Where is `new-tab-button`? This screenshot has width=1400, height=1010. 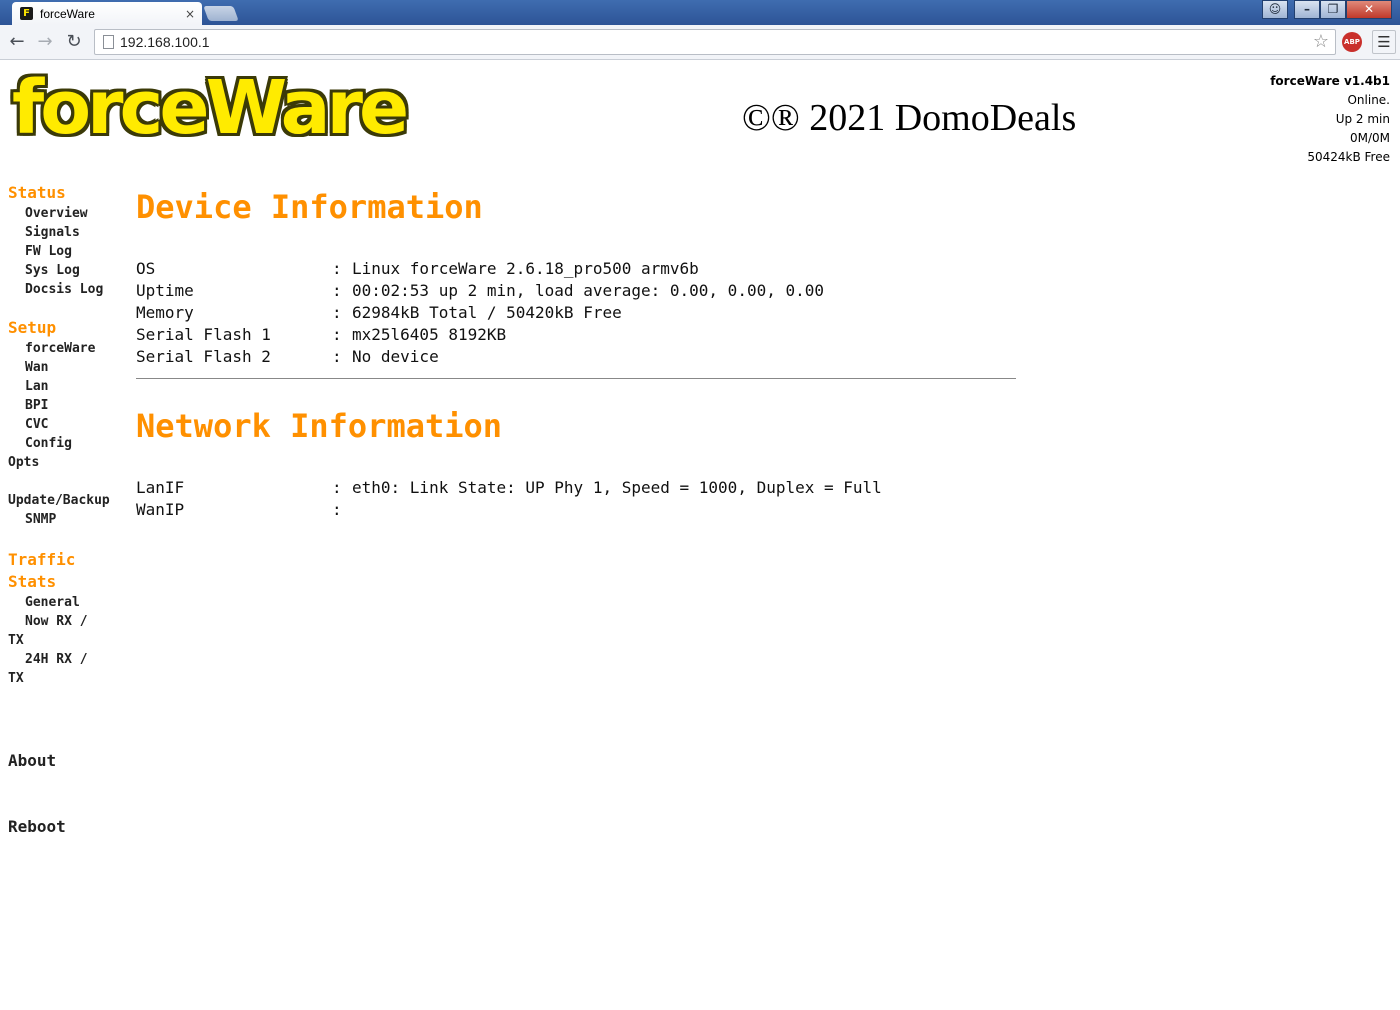
new-tab-button is located at coordinates (221, 13).